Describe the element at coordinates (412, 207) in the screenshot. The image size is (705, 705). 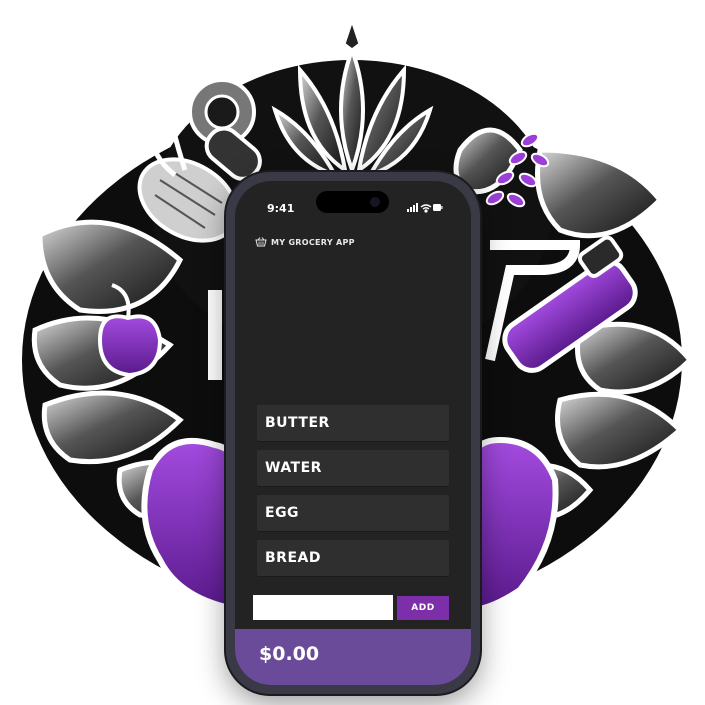
I see `signal-icon` at that location.